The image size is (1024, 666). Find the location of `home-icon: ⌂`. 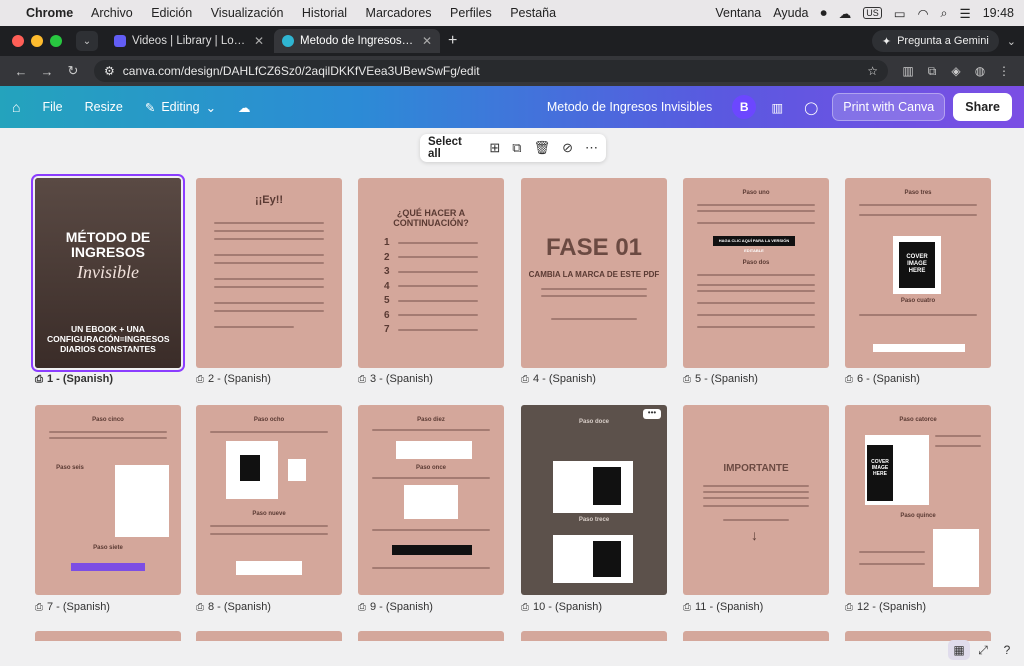

home-icon: ⌂ is located at coordinates (16, 107).